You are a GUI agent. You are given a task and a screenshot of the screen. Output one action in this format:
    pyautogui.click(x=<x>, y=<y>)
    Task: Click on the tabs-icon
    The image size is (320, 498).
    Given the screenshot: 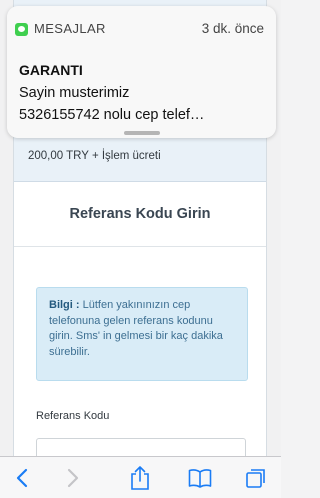 What is the action you would take?
    pyautogui.click(x=255, y=478)
    